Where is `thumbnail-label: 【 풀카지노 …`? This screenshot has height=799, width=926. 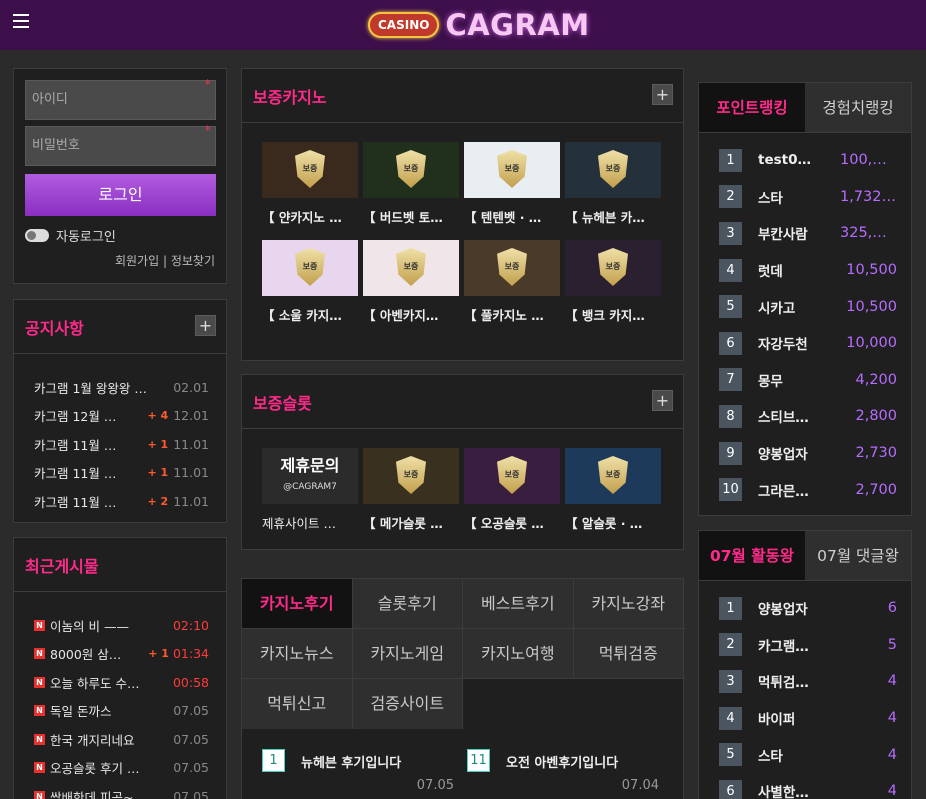 thumbnail-label: 【 풀카지노 … is located at coordinates (512, 314).